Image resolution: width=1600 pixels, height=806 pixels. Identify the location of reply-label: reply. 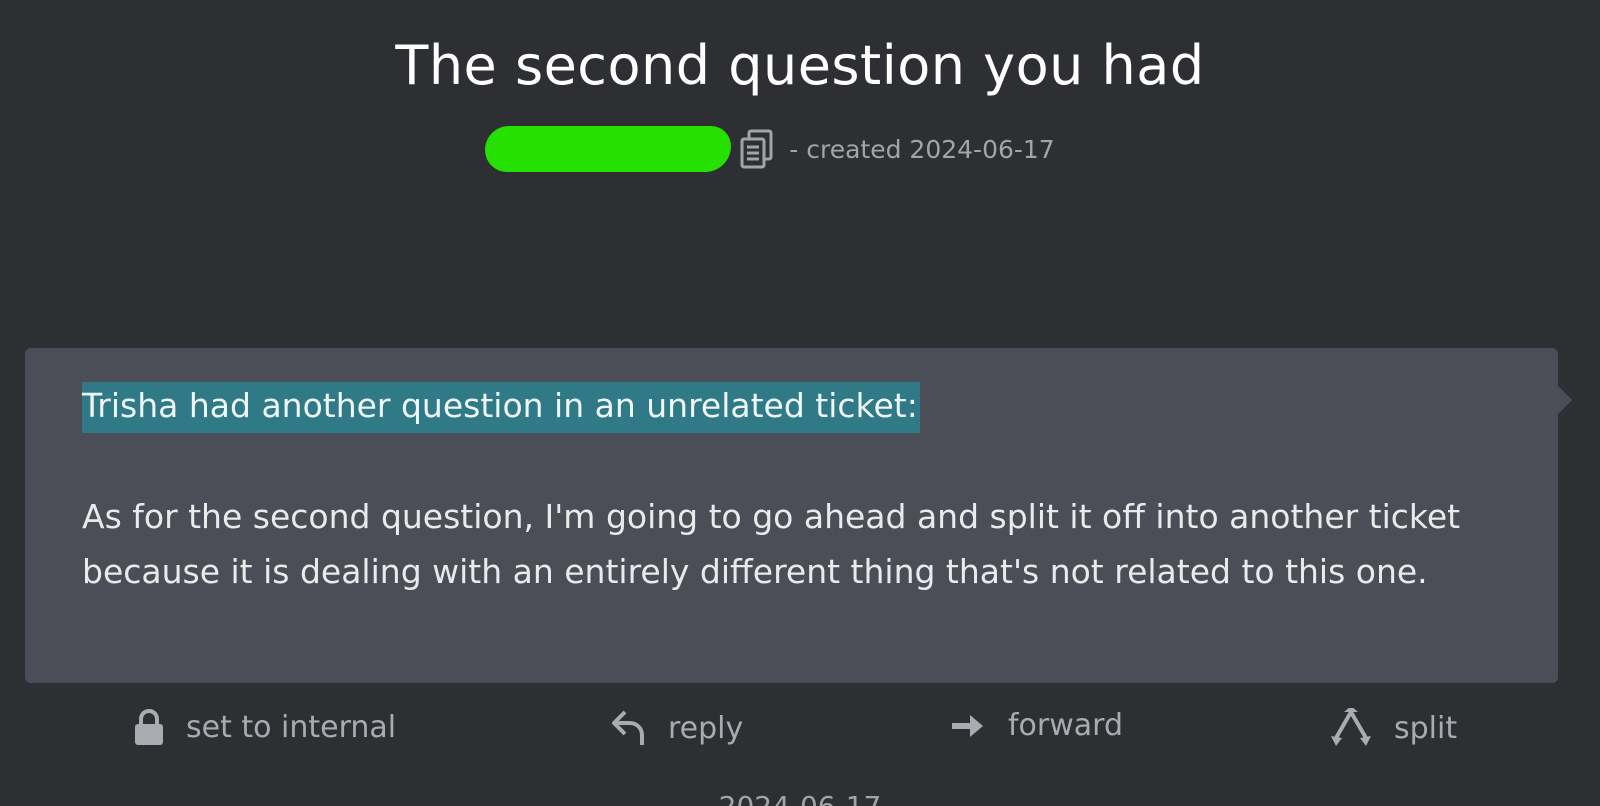
(706, 728).